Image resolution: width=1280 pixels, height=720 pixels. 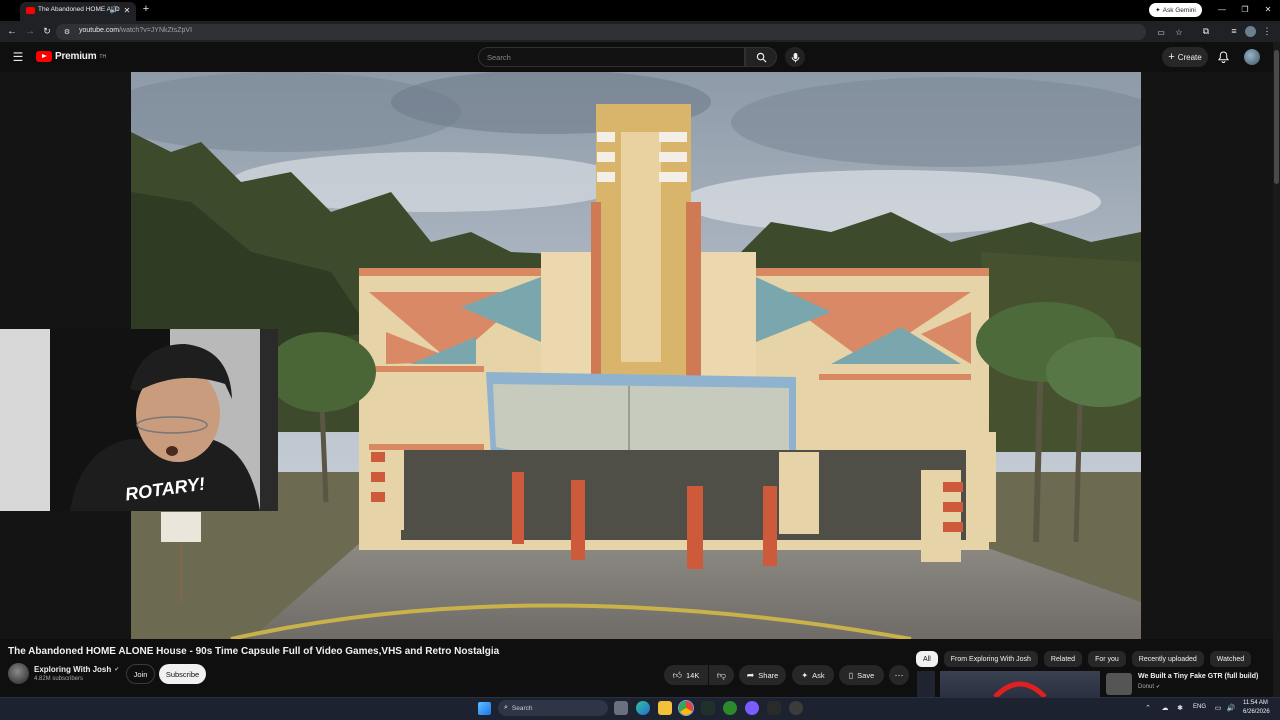 What do you see at coordinates (1234, 31) in the screenshot?
I see `reading-list-icon: ≡` at bounding box center [1234, 31].